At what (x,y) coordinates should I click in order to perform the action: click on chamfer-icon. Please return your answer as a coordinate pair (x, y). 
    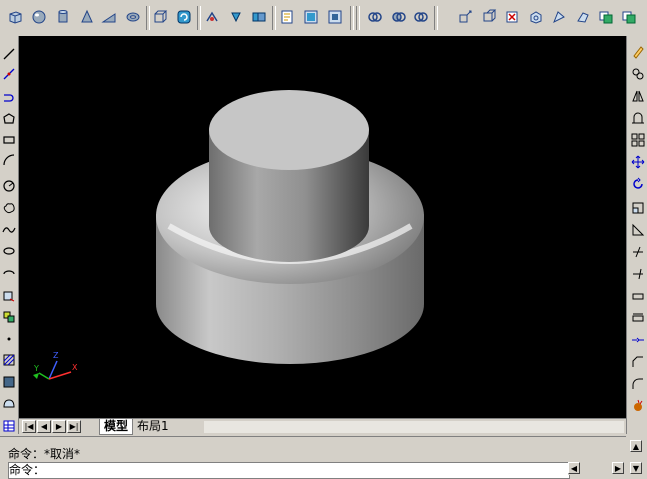
    Looking at the image, I should click on (638, 362).